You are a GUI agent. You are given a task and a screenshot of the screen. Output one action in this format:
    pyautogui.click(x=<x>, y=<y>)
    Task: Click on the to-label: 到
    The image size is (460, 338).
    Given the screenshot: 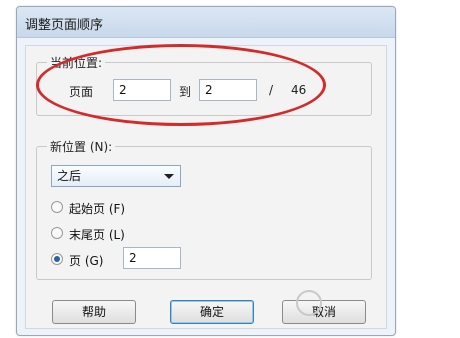 What is the action you would take?
    pyautogui.click(x=185, y=92)
    